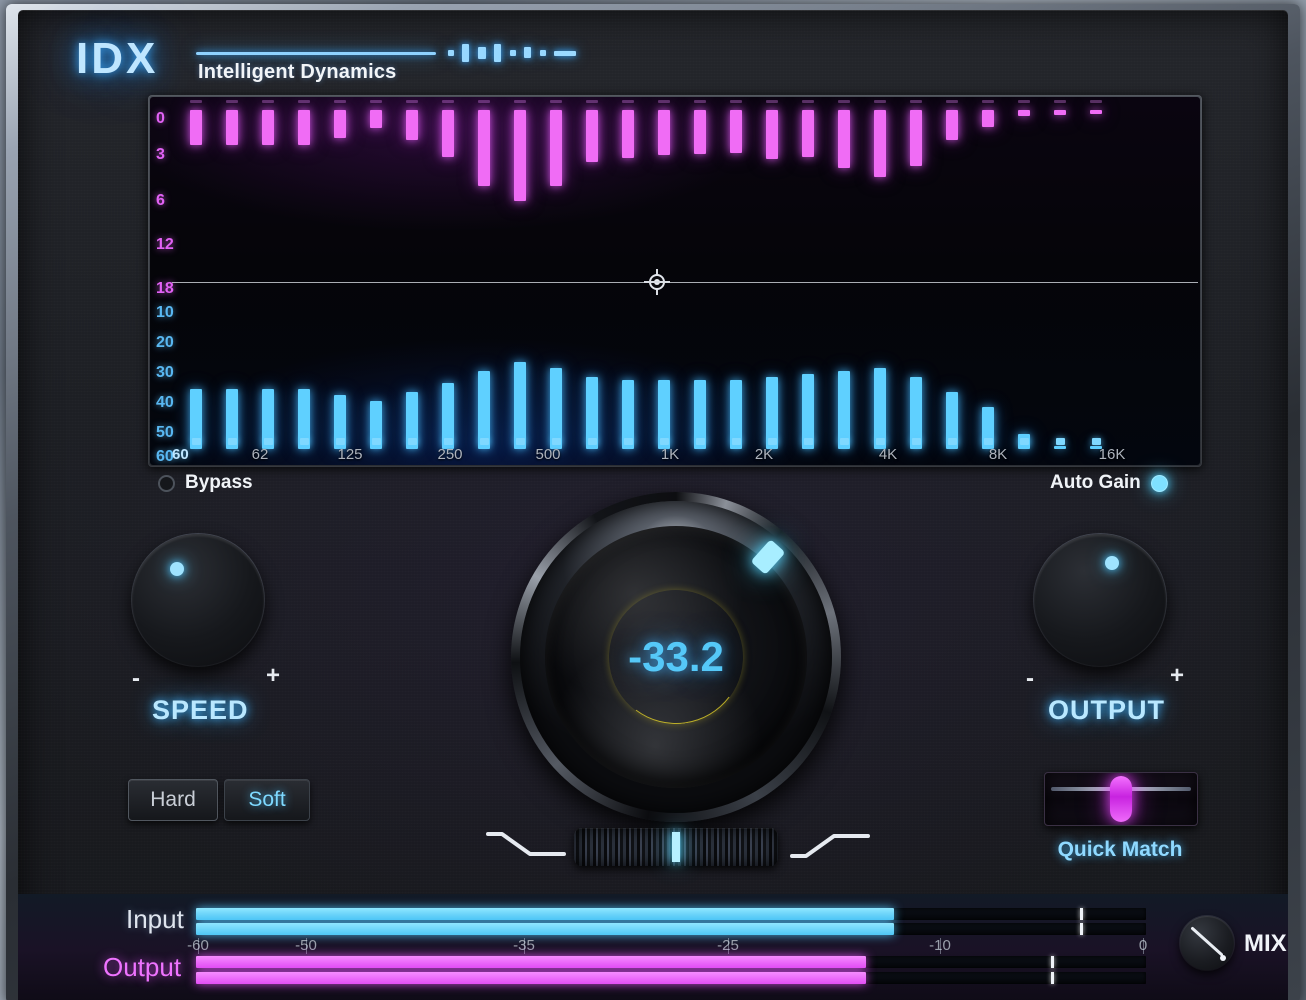  What do you see at coordinates (1120, 849) in the screenshot?
I see `quick-match-label: Quick Match` at bounding box center [1120, 849].